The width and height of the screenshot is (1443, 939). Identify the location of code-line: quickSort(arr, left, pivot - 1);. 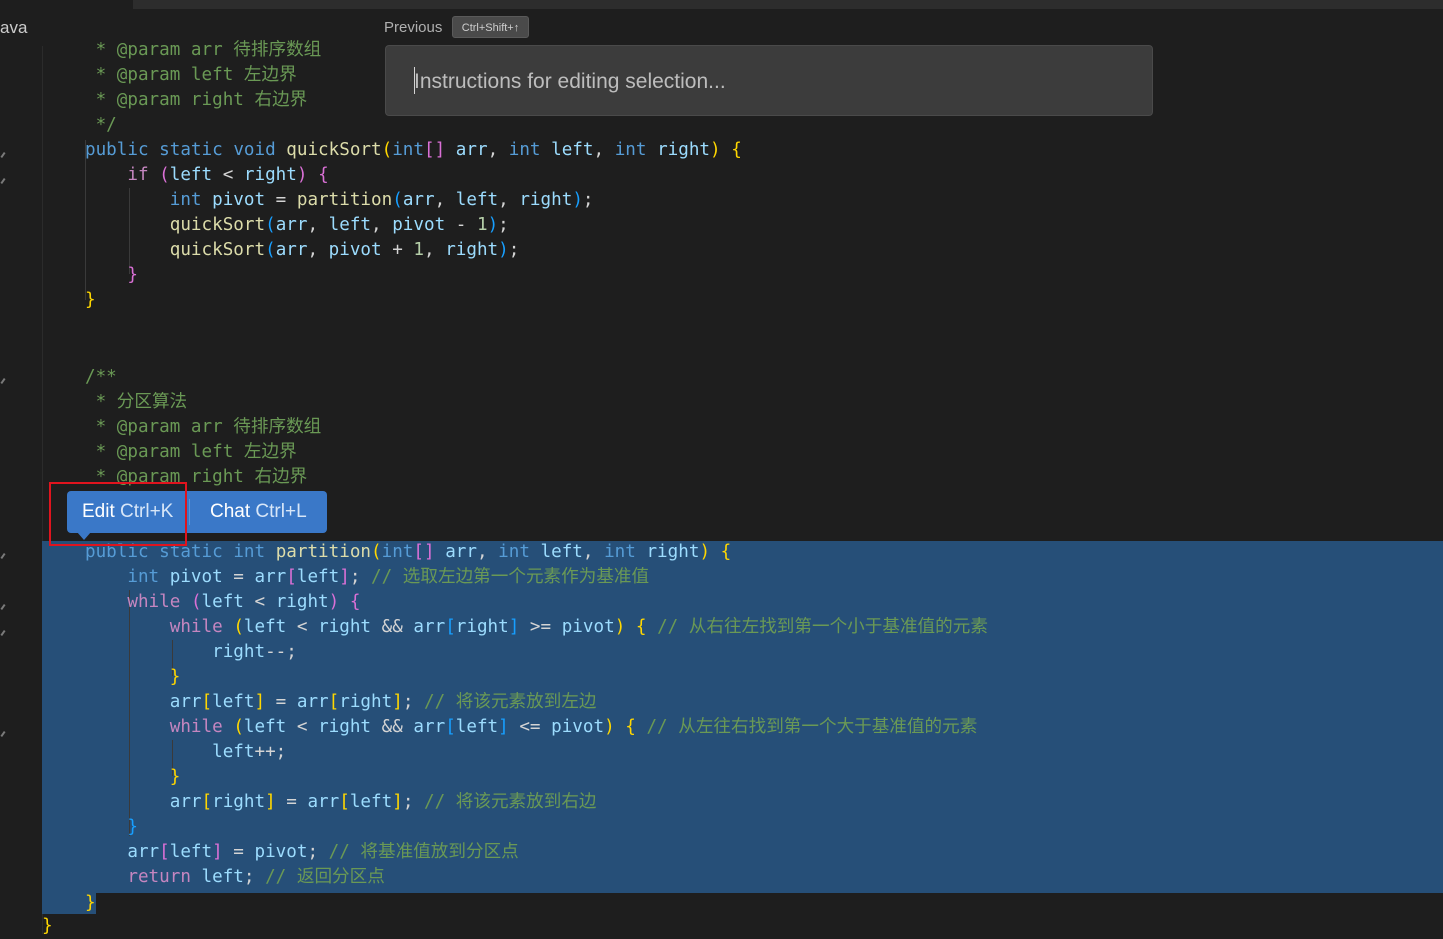
(339, 225).